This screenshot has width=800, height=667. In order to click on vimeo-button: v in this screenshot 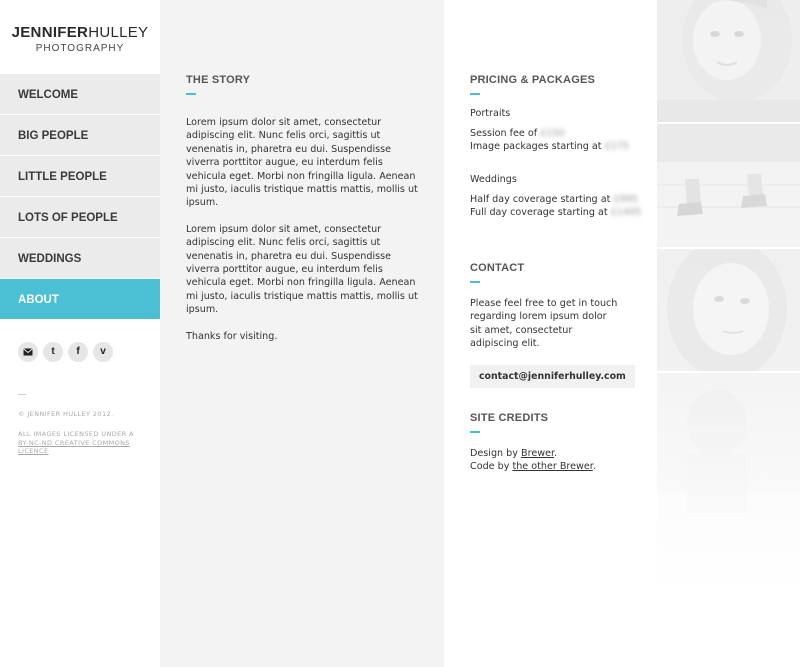, I will do `click(103, 352)`.